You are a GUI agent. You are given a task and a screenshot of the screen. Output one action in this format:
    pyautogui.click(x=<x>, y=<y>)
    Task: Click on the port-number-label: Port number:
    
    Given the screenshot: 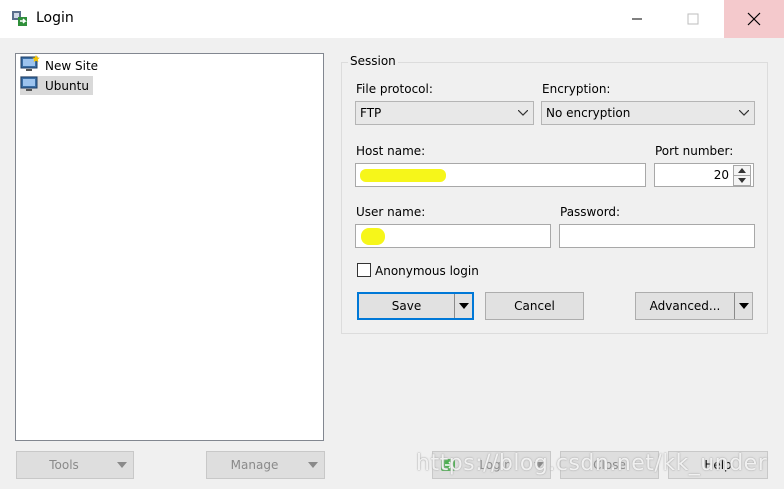 What is the action you would take?
    pyautogui.click(x=694, y=151)
    